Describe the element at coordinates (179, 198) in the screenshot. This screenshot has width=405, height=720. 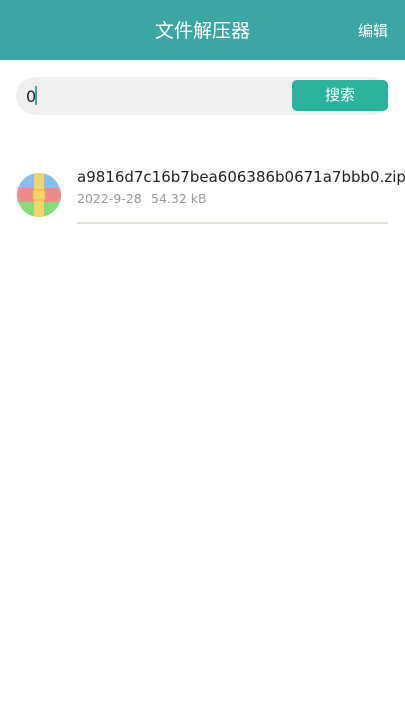
I see `file-size: 54.32 kB` at that location.